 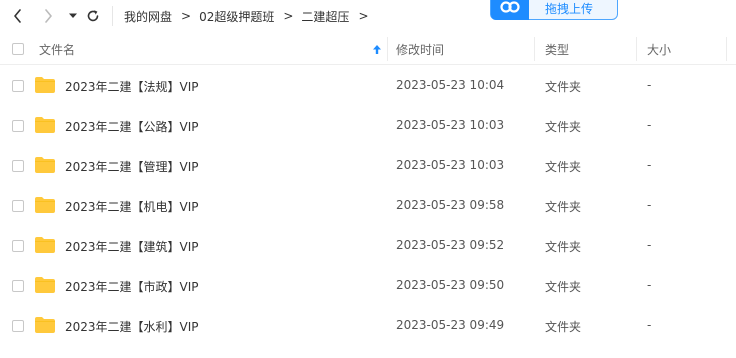 What do you see at coordinates (132, 206) in the screenshot?
I see `file-name: 2023年二建【机电】VIP` at bounding box center [132, 206].